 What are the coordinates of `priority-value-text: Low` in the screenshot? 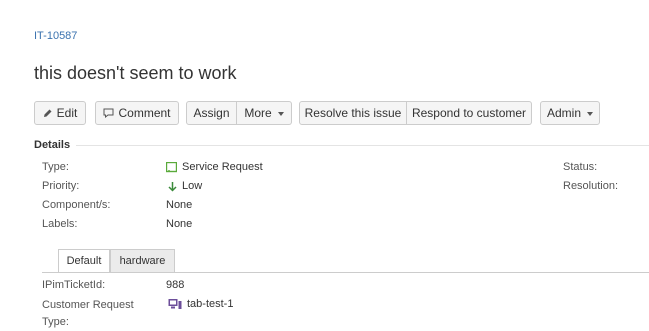 It's located at (192, 186).